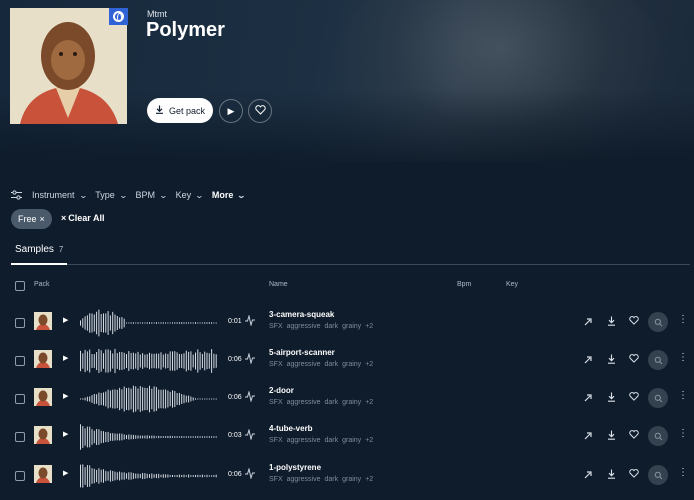 The image size is (694, 500). I want to click on sample-name: 4-tube-verb, so click(291, 428).